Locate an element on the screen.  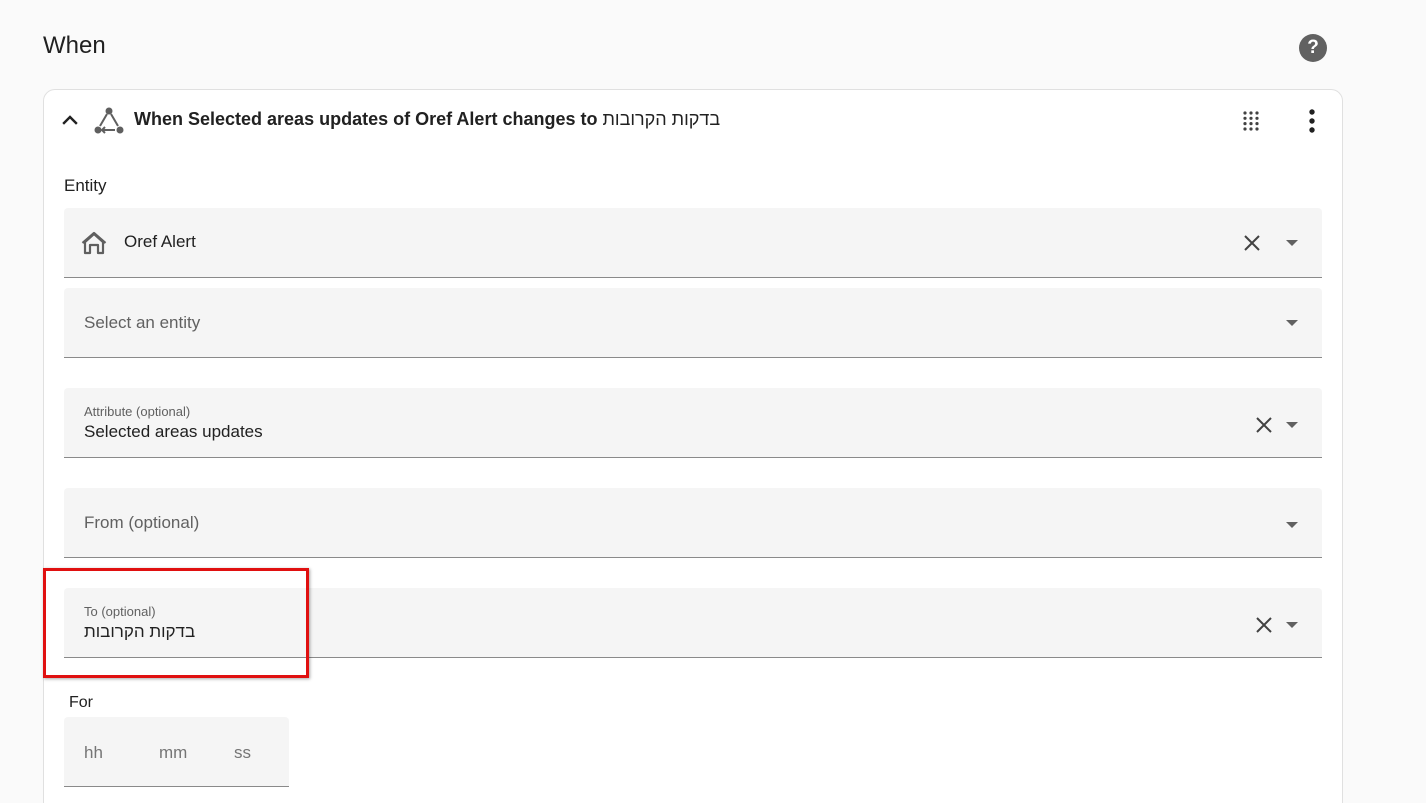
more-vertical-icon is located at coordinates (1312, 121).